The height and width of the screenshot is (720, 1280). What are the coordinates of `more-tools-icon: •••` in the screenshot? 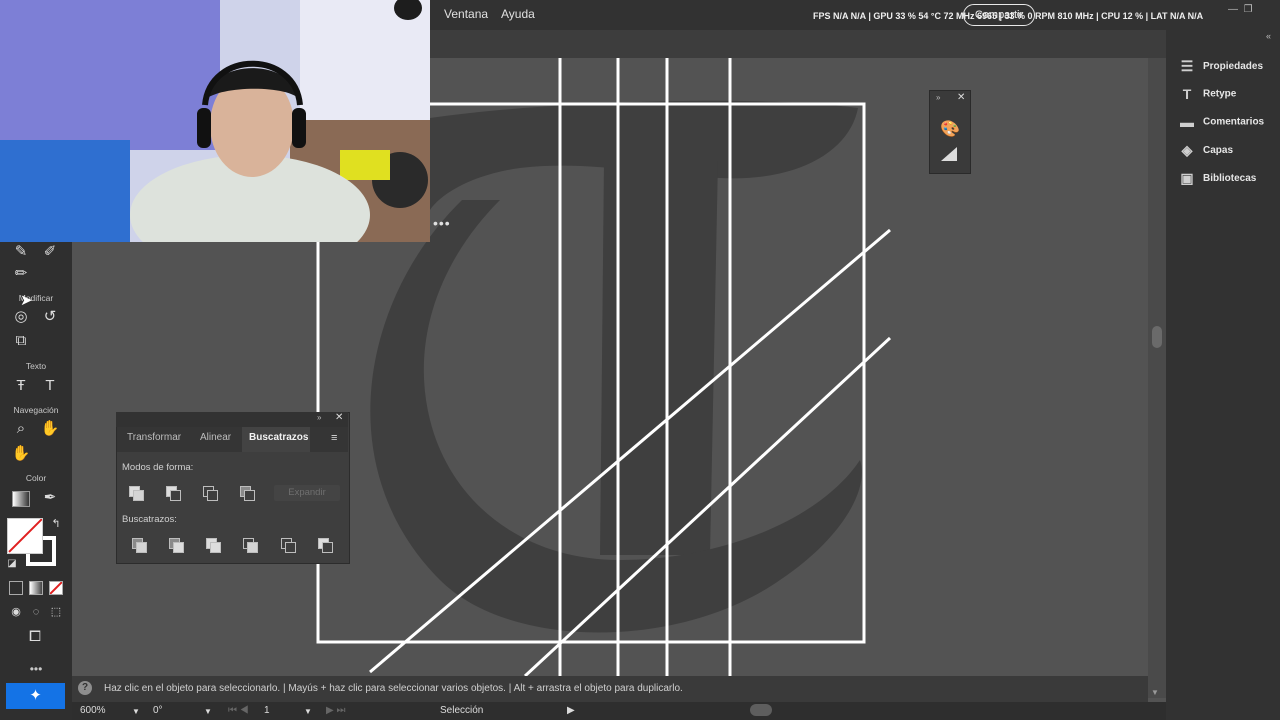 It's located at (36, 669).